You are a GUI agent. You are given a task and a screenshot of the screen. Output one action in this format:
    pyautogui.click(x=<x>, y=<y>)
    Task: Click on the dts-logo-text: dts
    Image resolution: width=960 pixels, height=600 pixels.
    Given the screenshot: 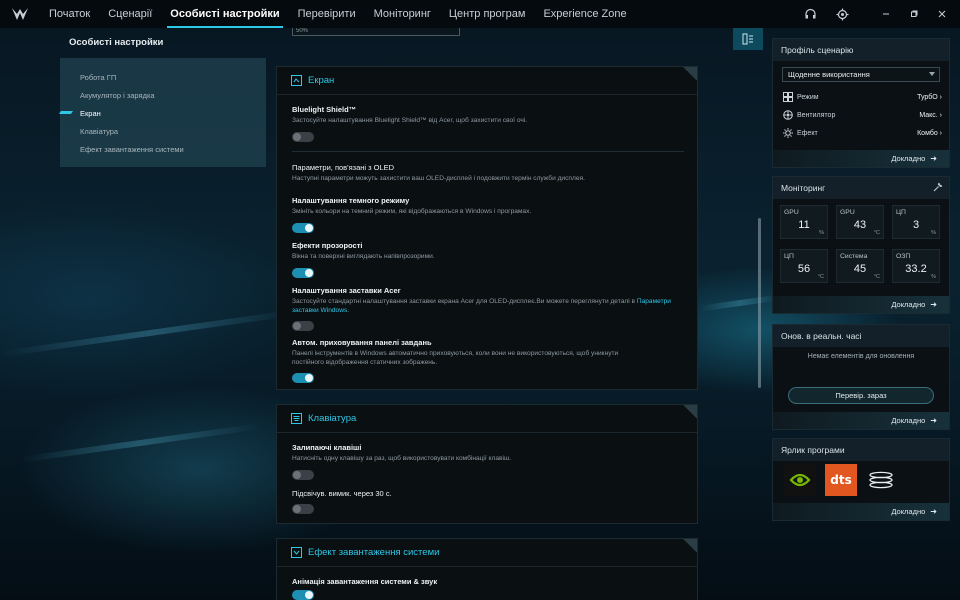 What is the action you would take?
    pyautogui.click(x=841, y=480)
    